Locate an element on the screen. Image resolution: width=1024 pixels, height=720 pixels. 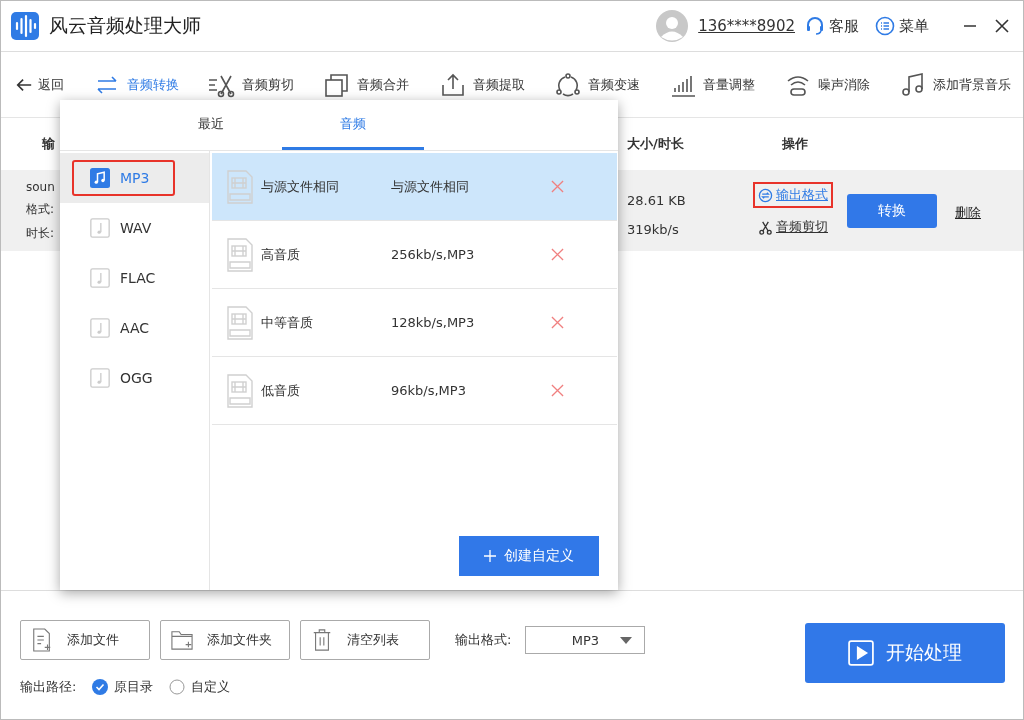
headset-icon is located at coordinates (815, 26).